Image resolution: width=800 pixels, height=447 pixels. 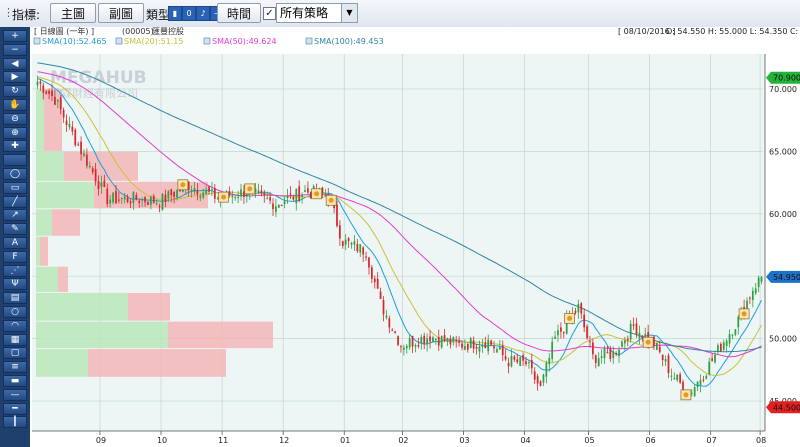 What do you see at coordinates (786, 277) in the screenshot?
I see `price-tag-label: 54.950` at bounding box center [786, 277].